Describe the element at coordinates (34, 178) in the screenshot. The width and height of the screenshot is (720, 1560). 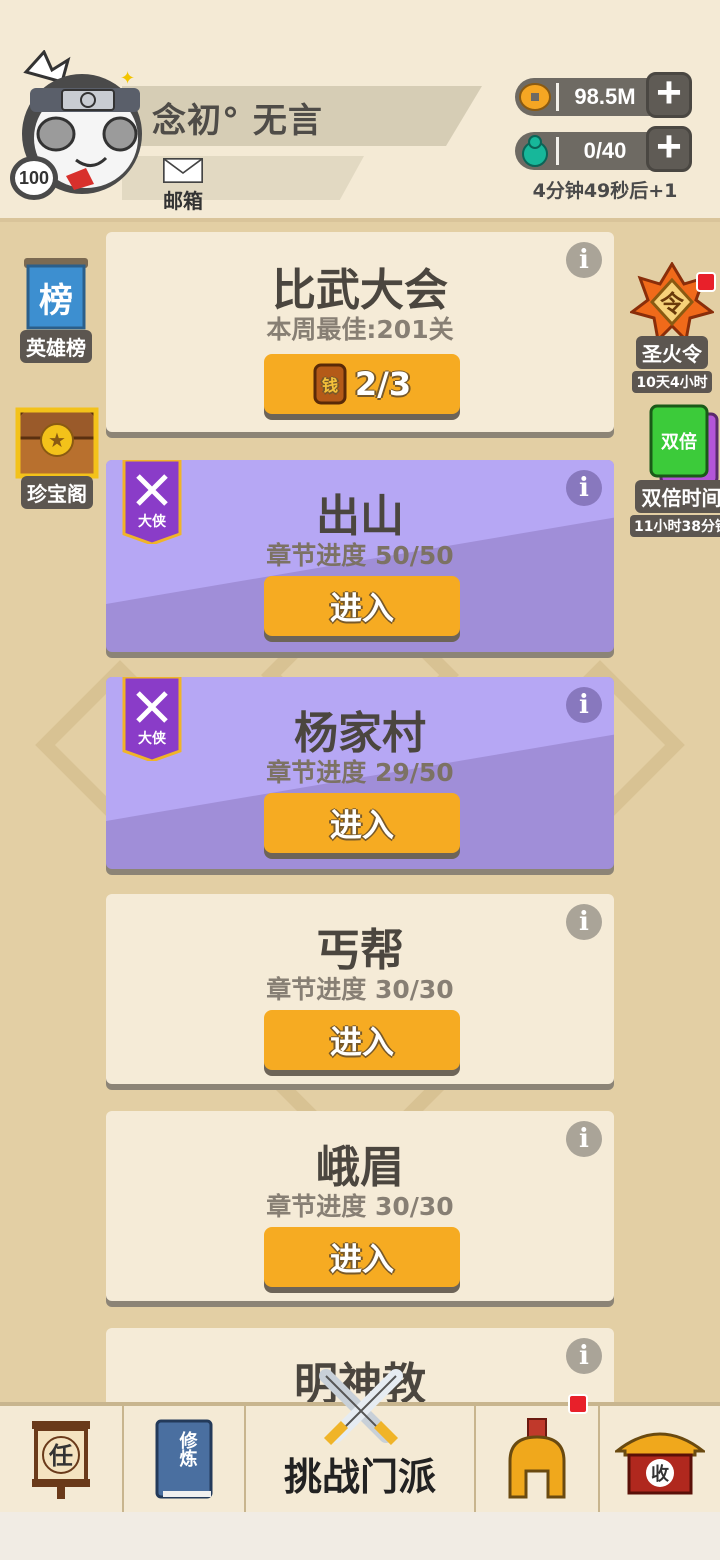
I see `player-level-badge: 100` at that location.